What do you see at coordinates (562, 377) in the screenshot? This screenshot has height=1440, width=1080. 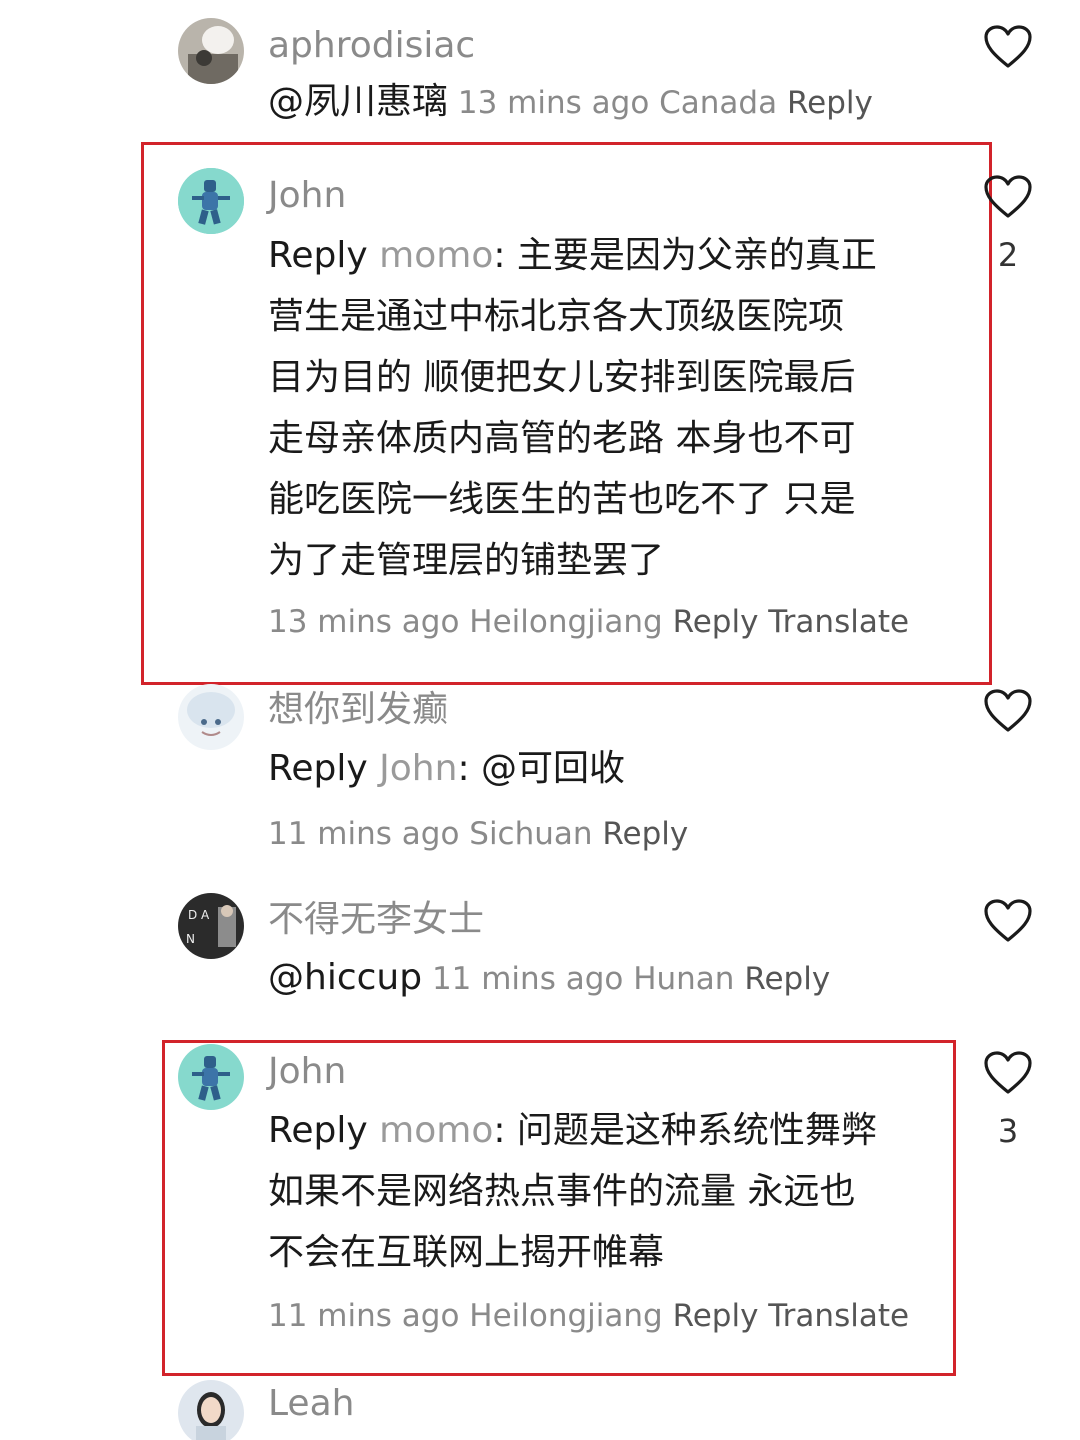 I see `text-line: 目为目的 顺便把女儿安排到医院最后` at bounding box center [562, 377].